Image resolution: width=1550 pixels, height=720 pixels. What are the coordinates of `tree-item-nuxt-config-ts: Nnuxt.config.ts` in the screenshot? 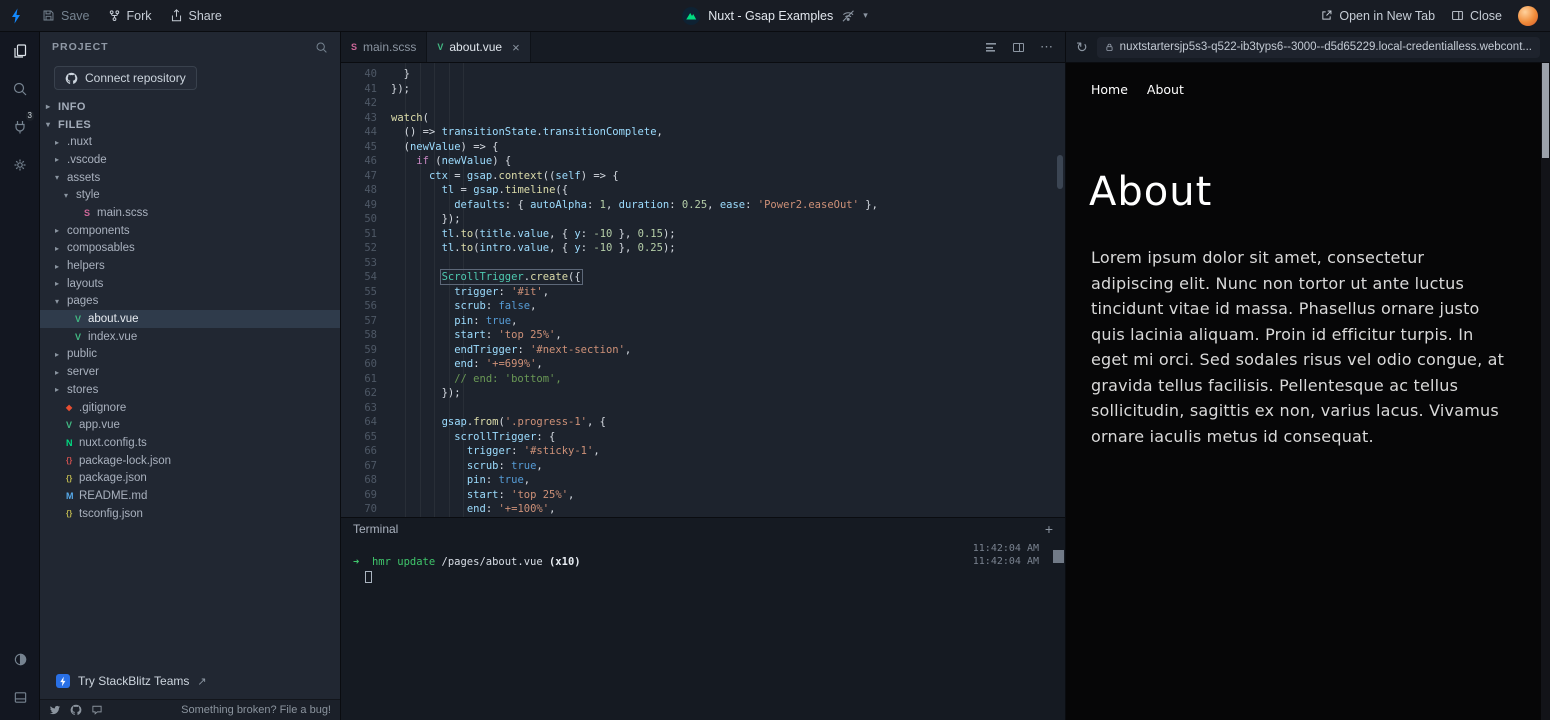 It's located at (190, 443).